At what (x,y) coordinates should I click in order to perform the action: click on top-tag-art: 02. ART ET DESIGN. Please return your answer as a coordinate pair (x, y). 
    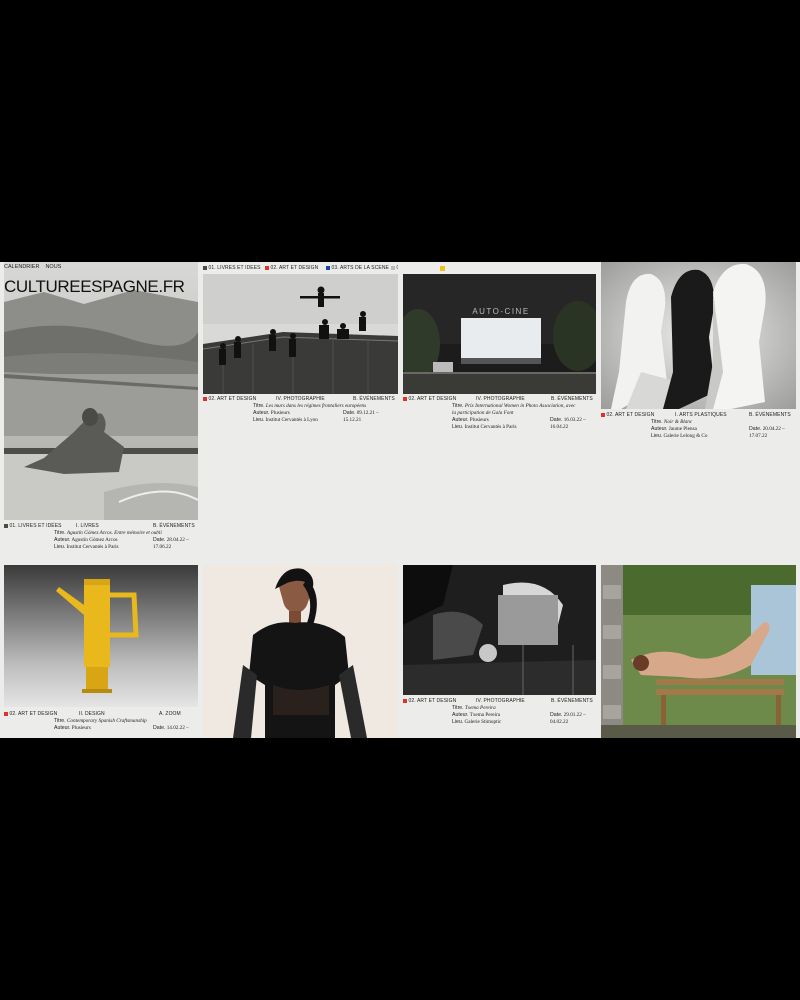
    Looking at the image, I should click on (291, 268).